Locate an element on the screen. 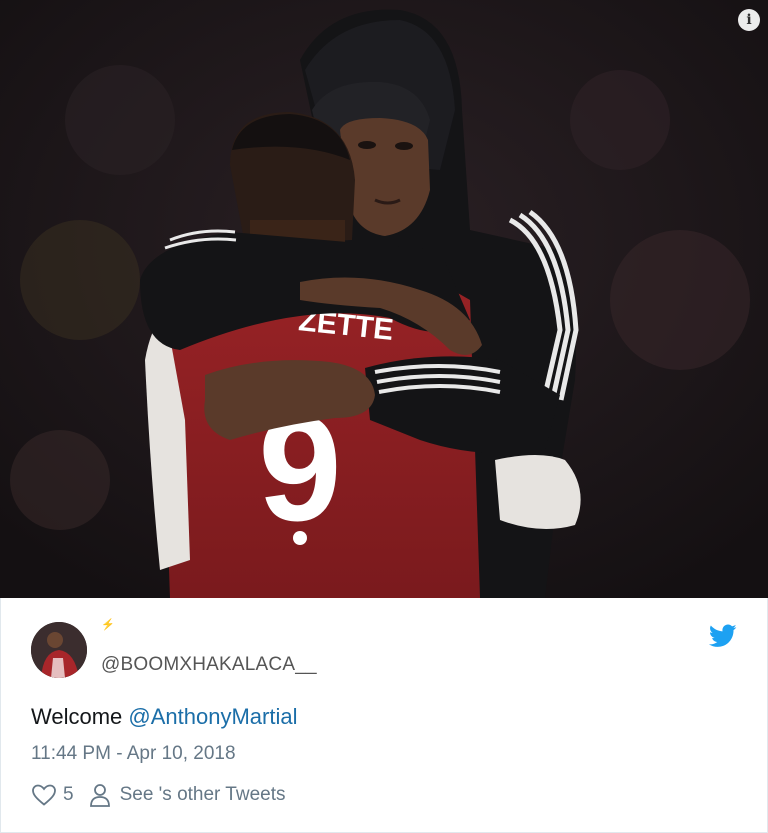 Image resolution: width=768 pixels, height=833 pixels. display-name: ⚡ is located at coordinates (108, 624).